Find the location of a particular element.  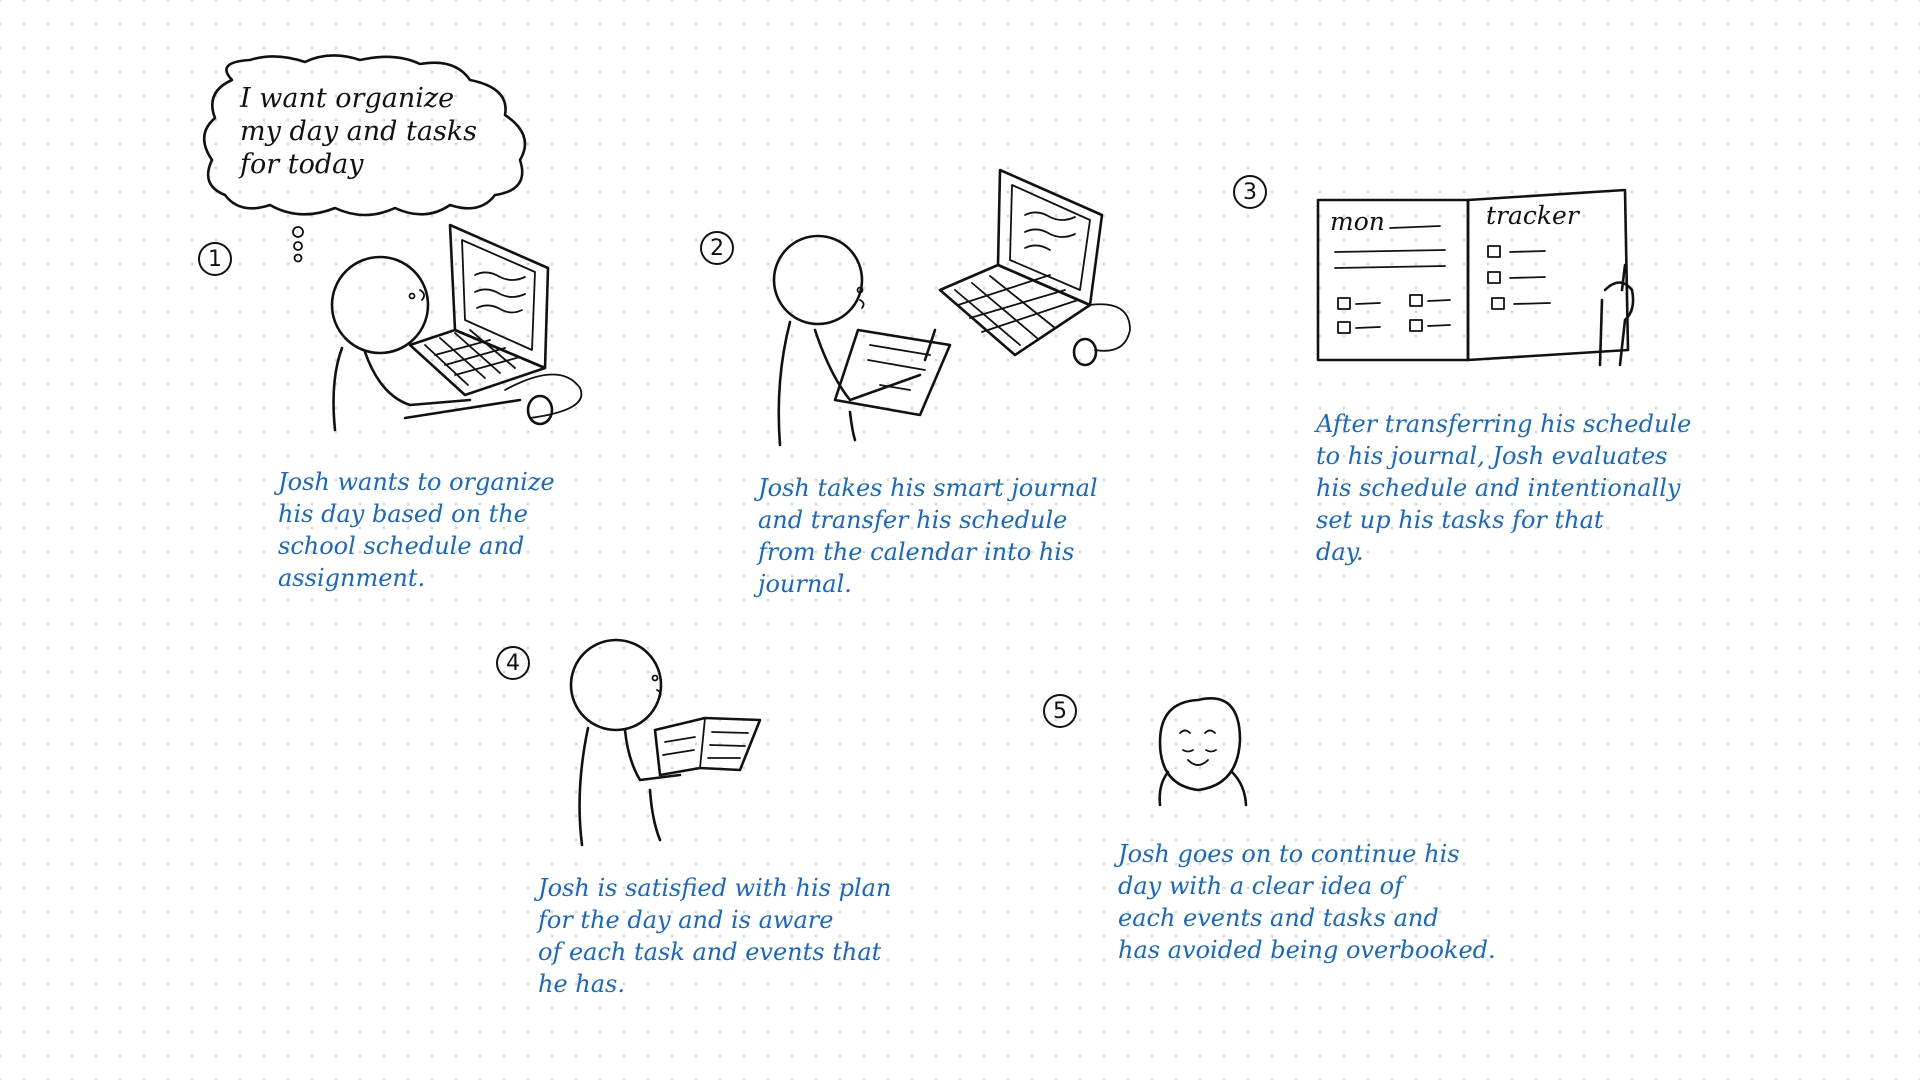

panel-1-illustration is located at coordinates (456, 327).